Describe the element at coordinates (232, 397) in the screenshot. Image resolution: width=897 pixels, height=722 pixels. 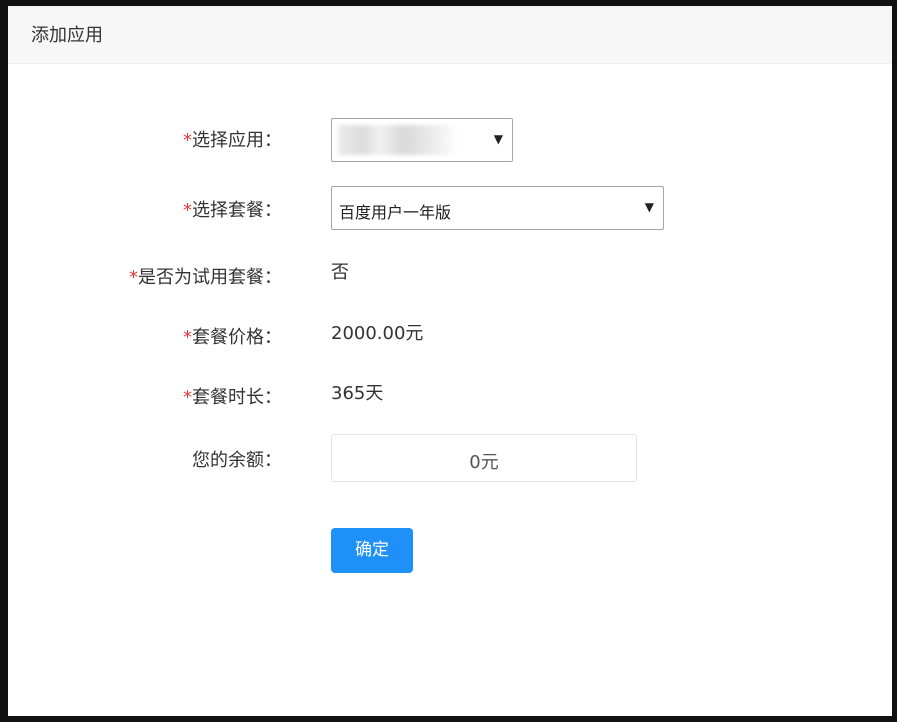
I see `package-duration-label: *套餐时长：` at that location.